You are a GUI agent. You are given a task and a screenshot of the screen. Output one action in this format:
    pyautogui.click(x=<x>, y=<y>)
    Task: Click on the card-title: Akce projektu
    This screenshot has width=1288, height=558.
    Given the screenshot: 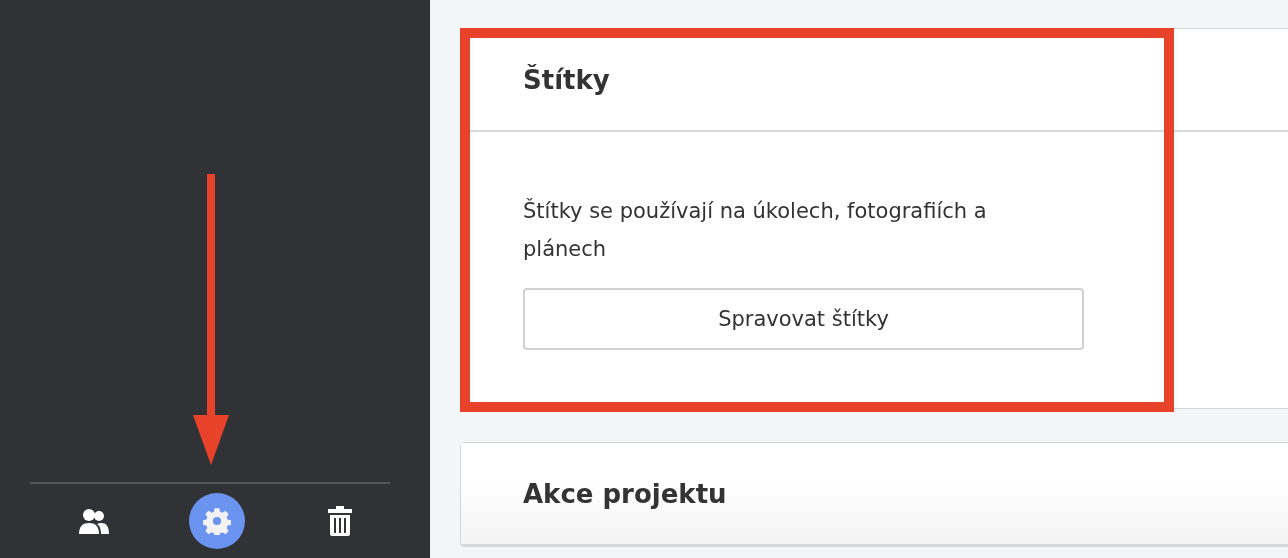 What is the action you would take?
    pyautogui.click(x=625, y=493)
    